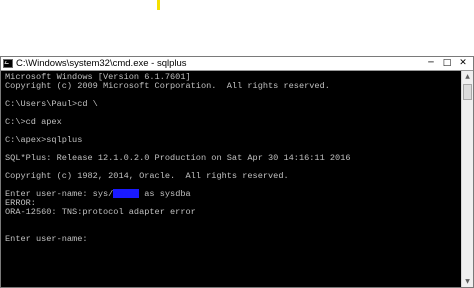 The height and width of the screenshot is (288, 474). What do you see at coordinates (165, 194) in the screenshot?
I see `login-suffix: as sysdba` at bounding box center [165, 194].